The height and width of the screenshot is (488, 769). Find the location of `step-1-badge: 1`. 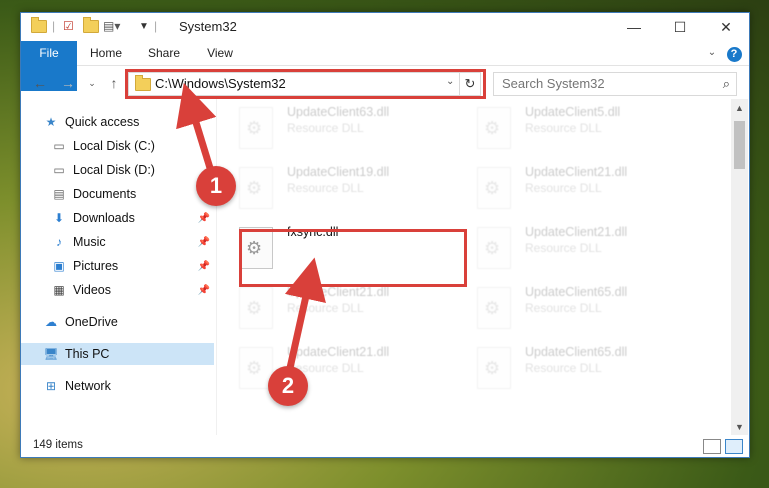

step-1-badge: 1 is located at coordinates (216, 186).